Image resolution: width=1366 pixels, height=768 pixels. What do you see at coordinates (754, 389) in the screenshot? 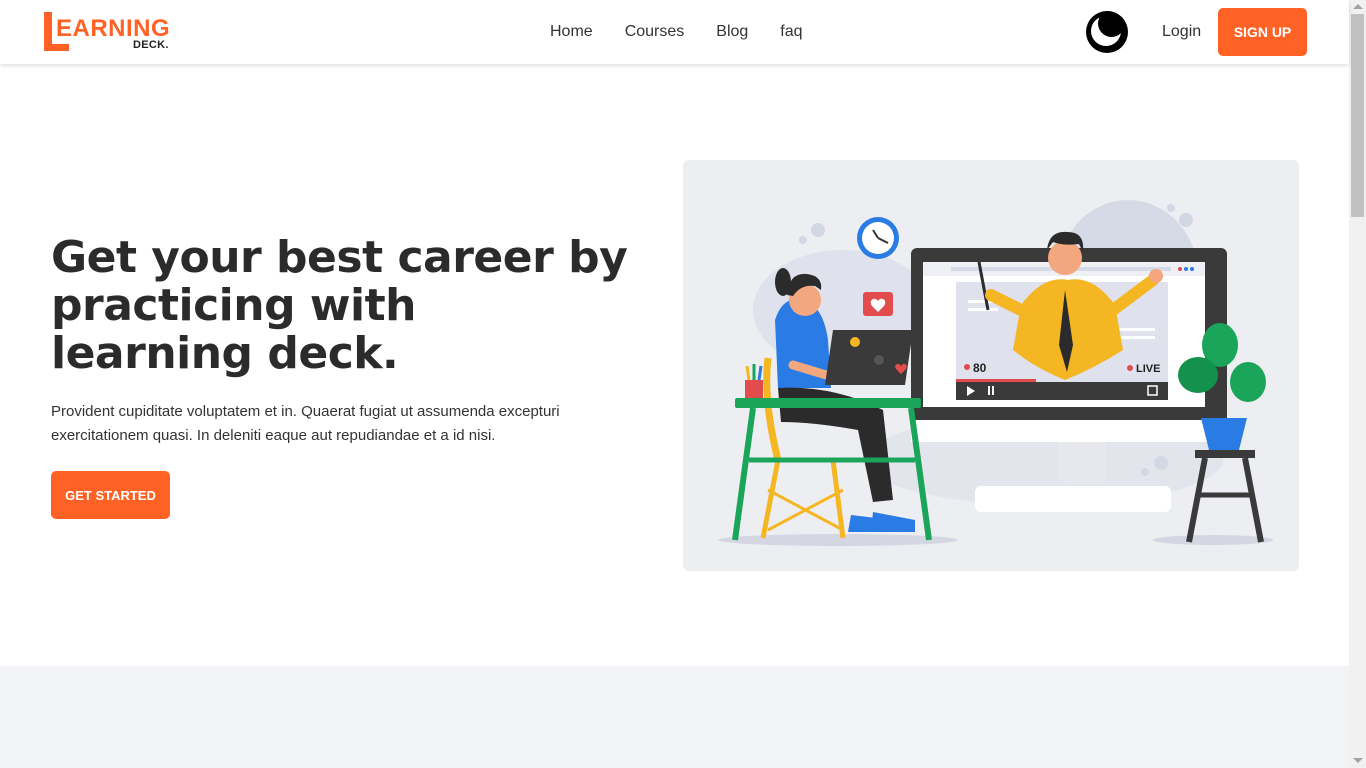
I see `pencil-cup` at bounding box center [754, 389].